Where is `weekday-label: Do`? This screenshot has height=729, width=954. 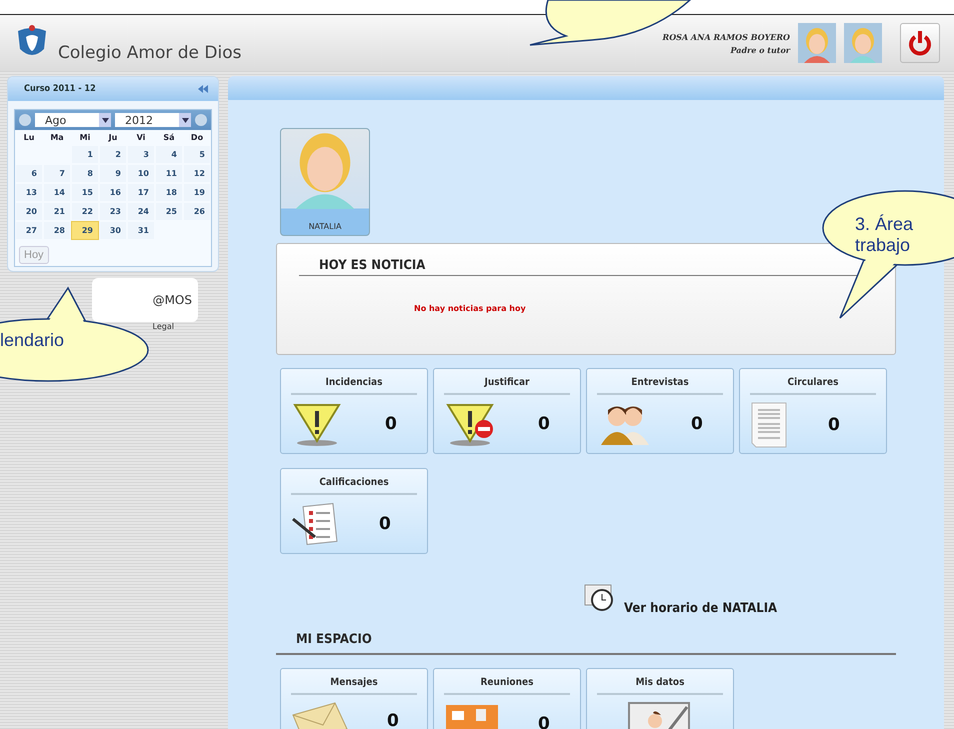 weekday-label: Do is located at coordinates (197, 138).